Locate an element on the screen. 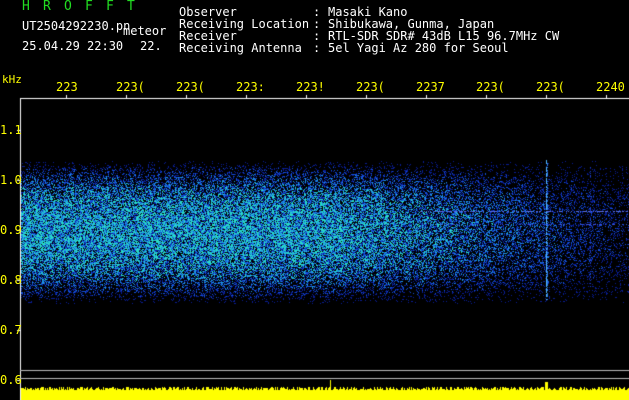 The height and width of the screenshot is (400, 629). x-tick-label: 223! is located at coordinates (310, 87).